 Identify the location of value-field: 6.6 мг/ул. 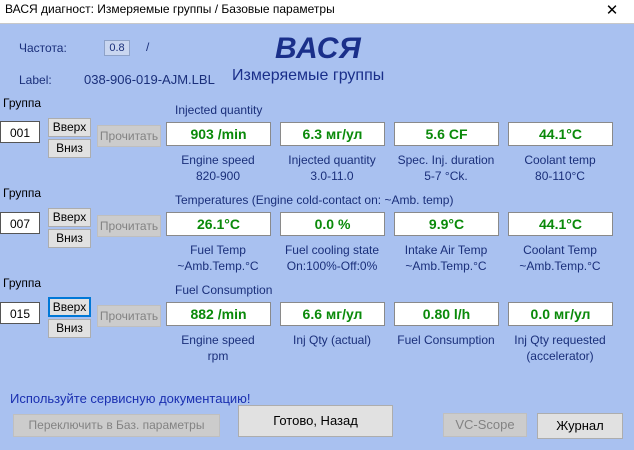
(332, 314).